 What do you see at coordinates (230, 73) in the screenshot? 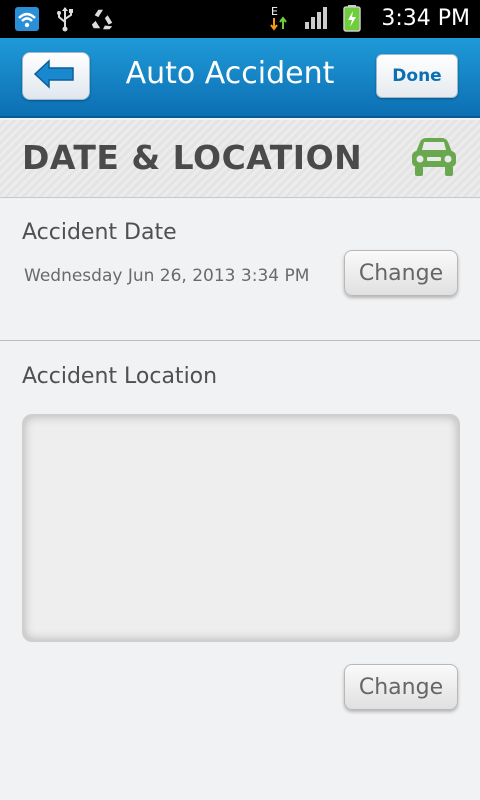
I see `page-title: Auto Accident` at bounding box center [230, 73].